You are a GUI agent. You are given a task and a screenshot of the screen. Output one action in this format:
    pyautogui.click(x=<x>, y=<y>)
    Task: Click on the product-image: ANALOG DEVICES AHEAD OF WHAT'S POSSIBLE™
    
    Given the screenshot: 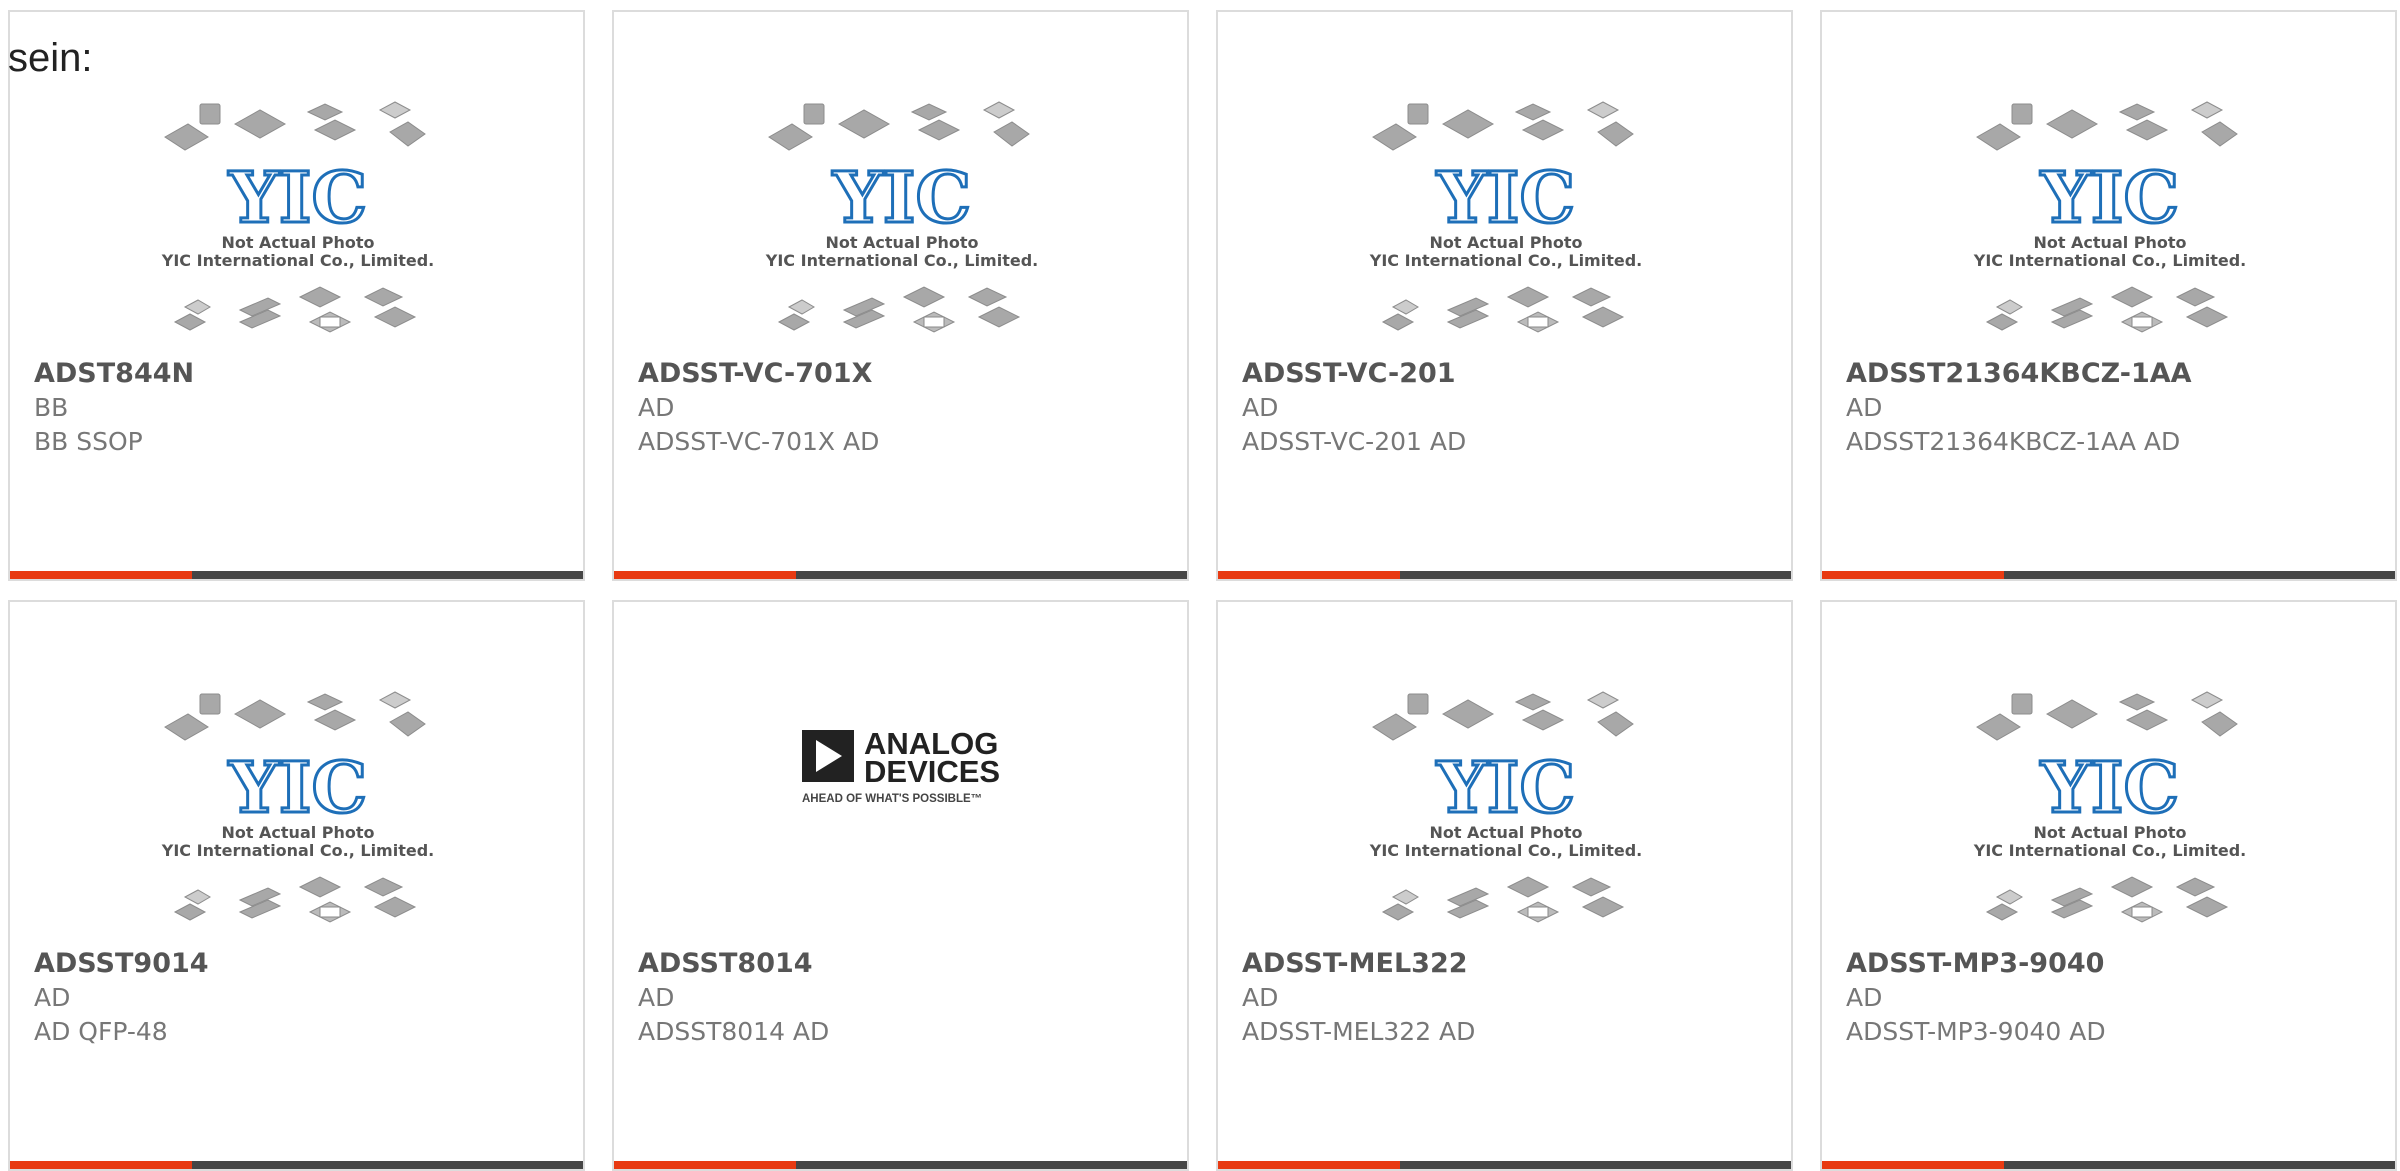 What is the action you would take?
    pyautogui.click(x=900, y=774)
    